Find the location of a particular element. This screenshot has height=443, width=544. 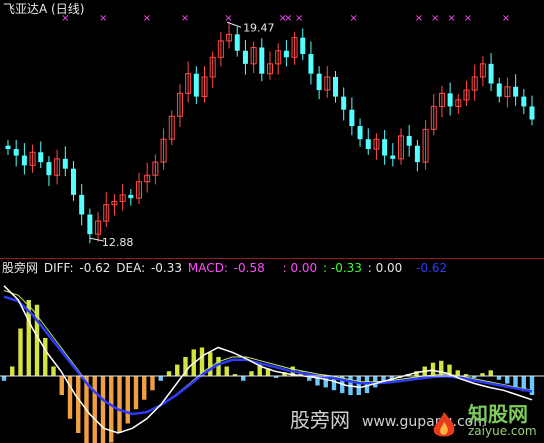

watermark-logo-url: zaiyue.com is located at coordinates (502, 431).